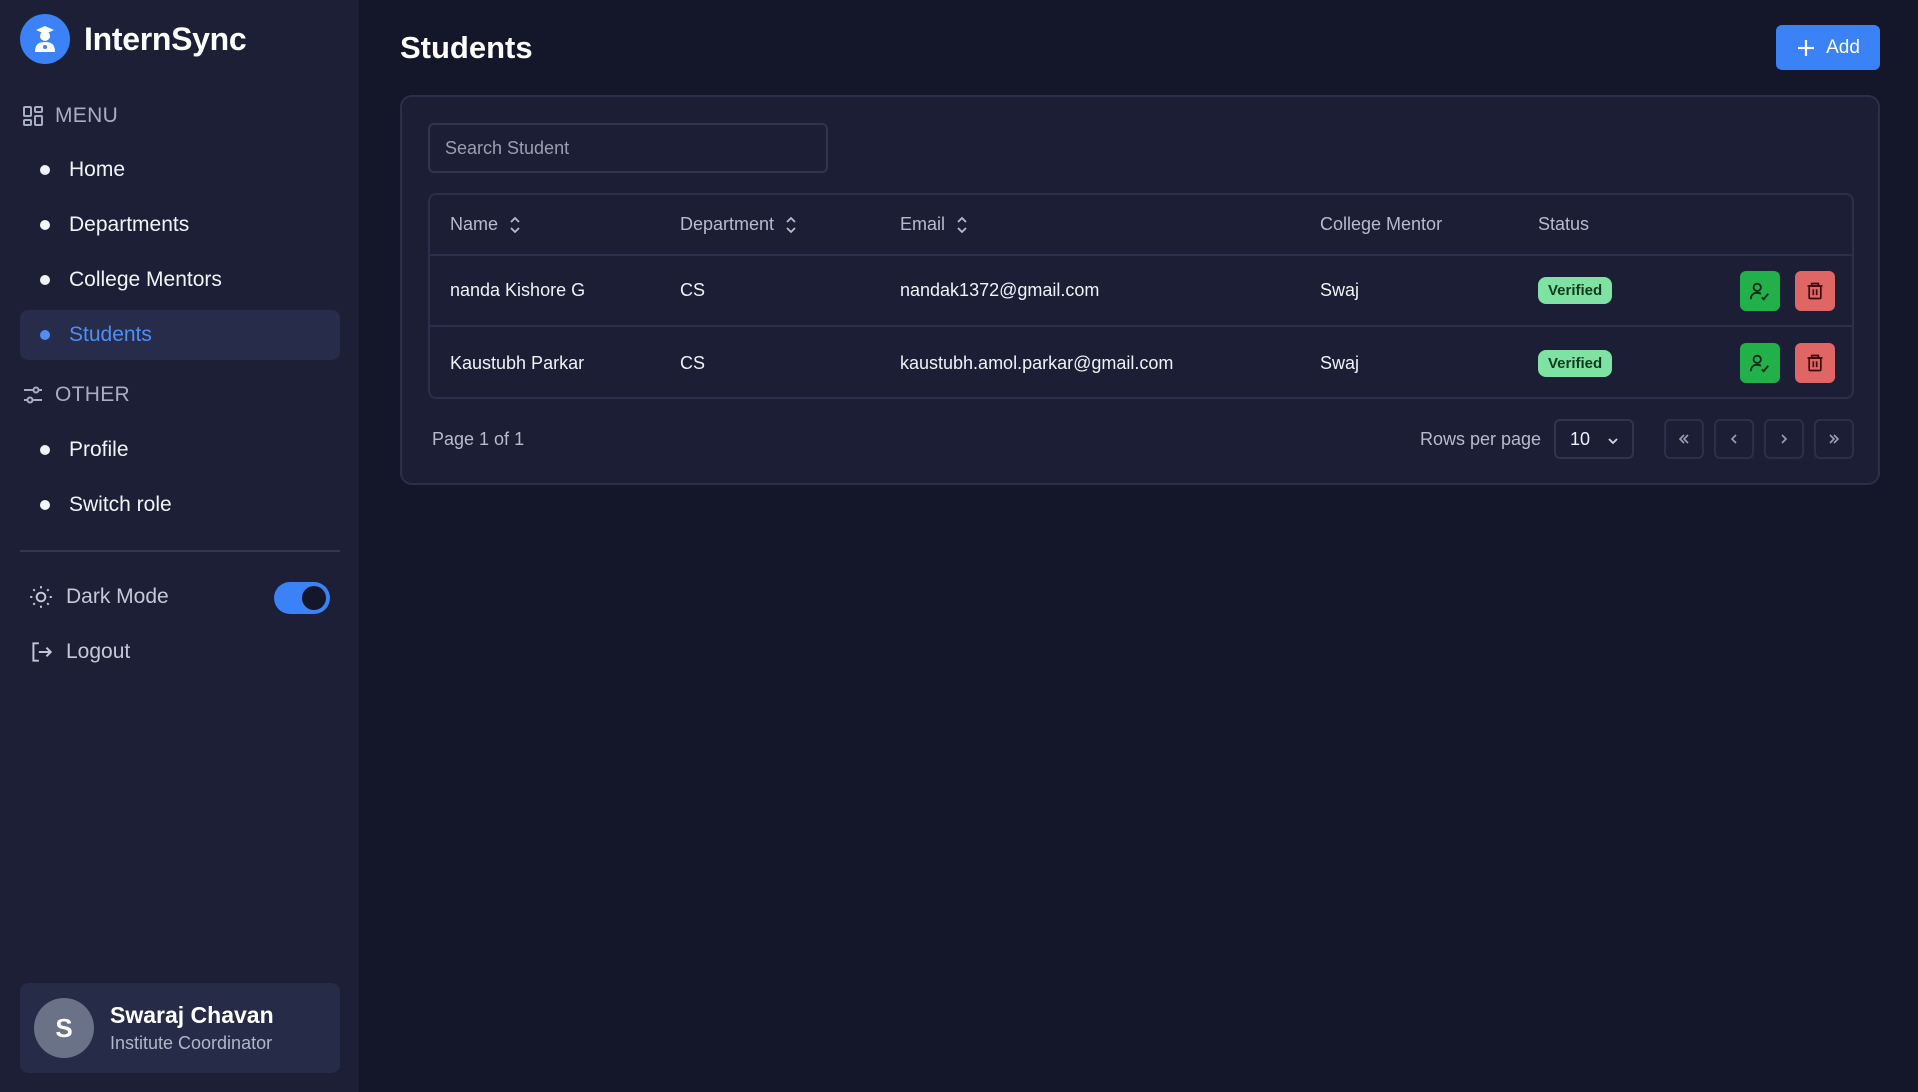 The height and width of the screenshot is (1092, 1918). I want to click on dark-mode-row: Dark Mode, so click(98, 597).